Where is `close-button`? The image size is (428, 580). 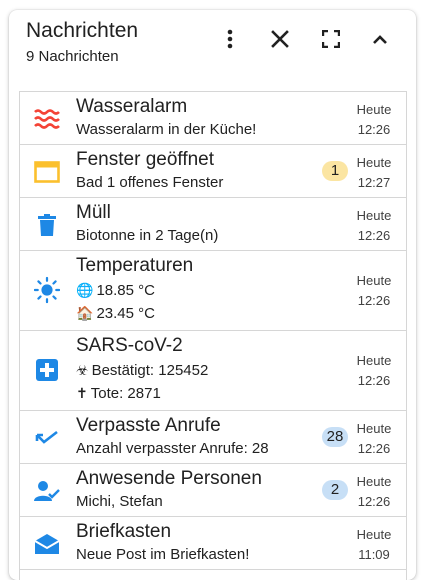
close-button is located at coordinates (280, 39).